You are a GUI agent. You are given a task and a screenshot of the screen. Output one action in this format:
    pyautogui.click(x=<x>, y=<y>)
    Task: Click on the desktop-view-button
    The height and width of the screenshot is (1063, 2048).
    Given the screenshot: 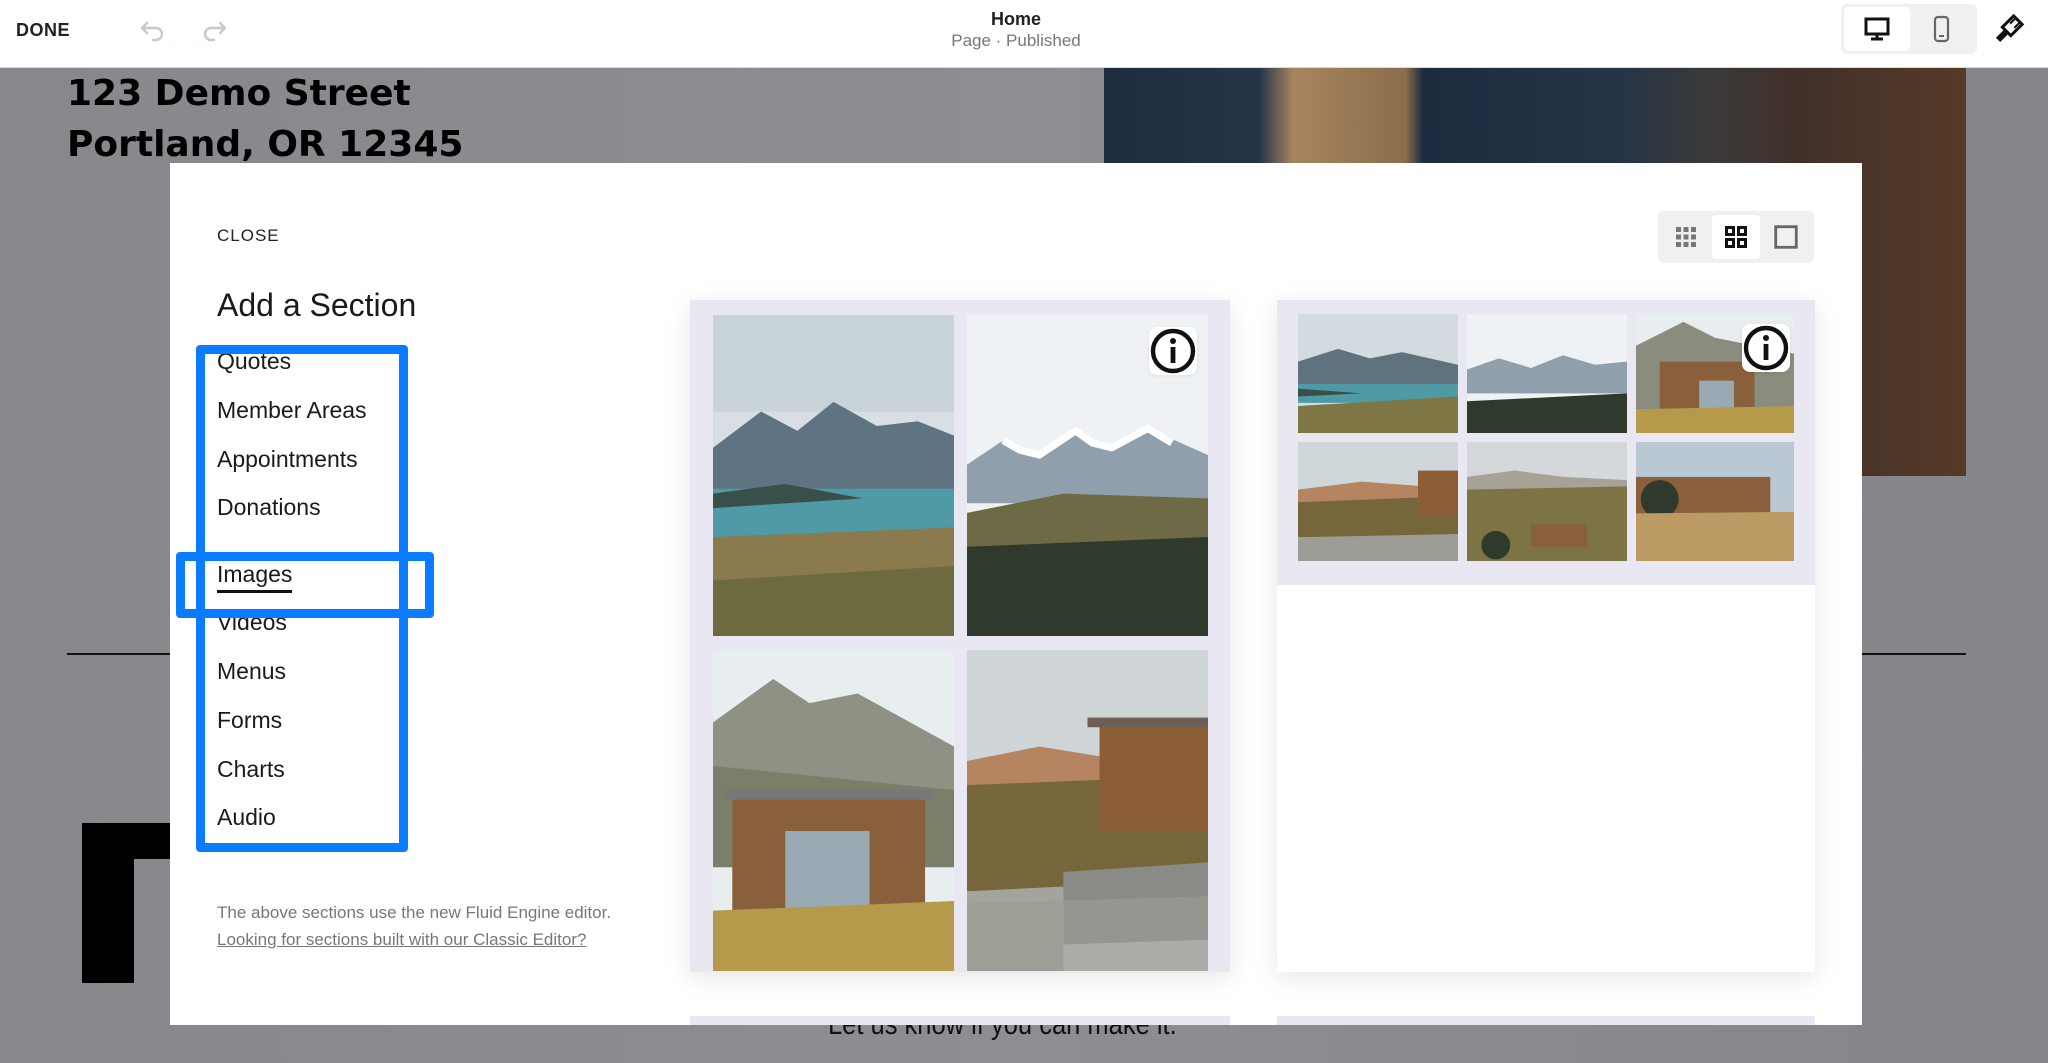 What is the action you would take?
    pyautogui.click(x=1877, y=29)
    